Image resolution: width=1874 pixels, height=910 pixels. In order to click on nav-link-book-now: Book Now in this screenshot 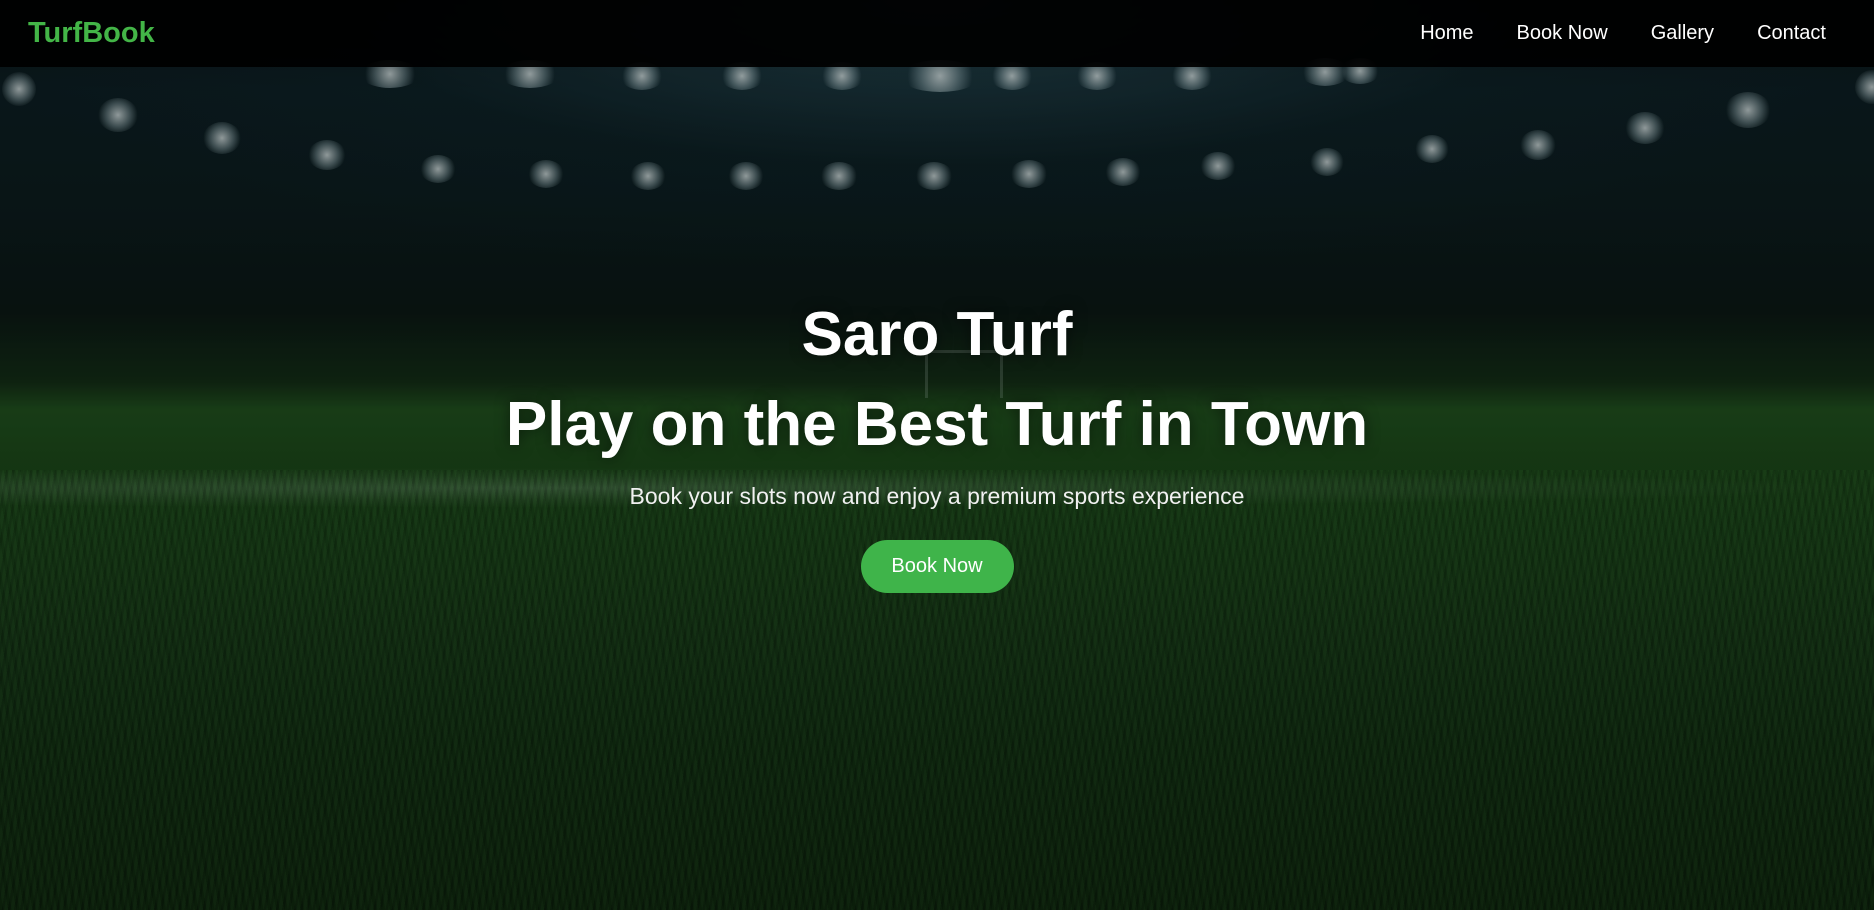, I will do `click(1562, 33)`.